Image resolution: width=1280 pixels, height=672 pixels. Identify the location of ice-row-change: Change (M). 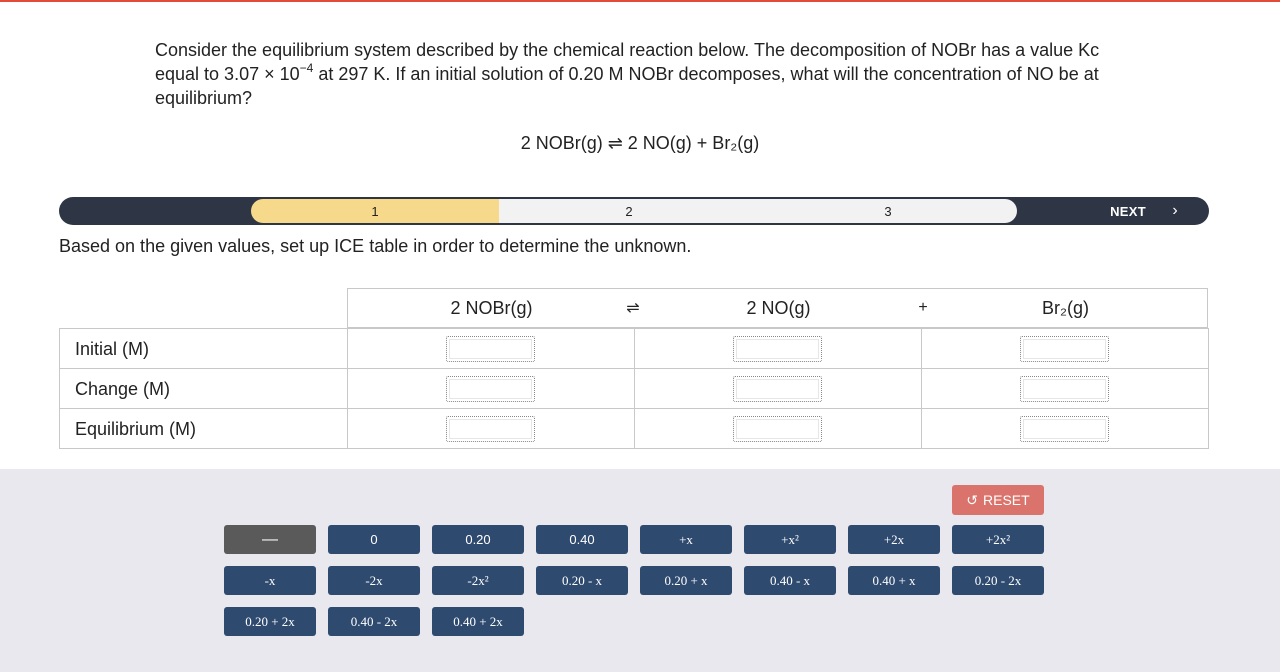
(634, 388).